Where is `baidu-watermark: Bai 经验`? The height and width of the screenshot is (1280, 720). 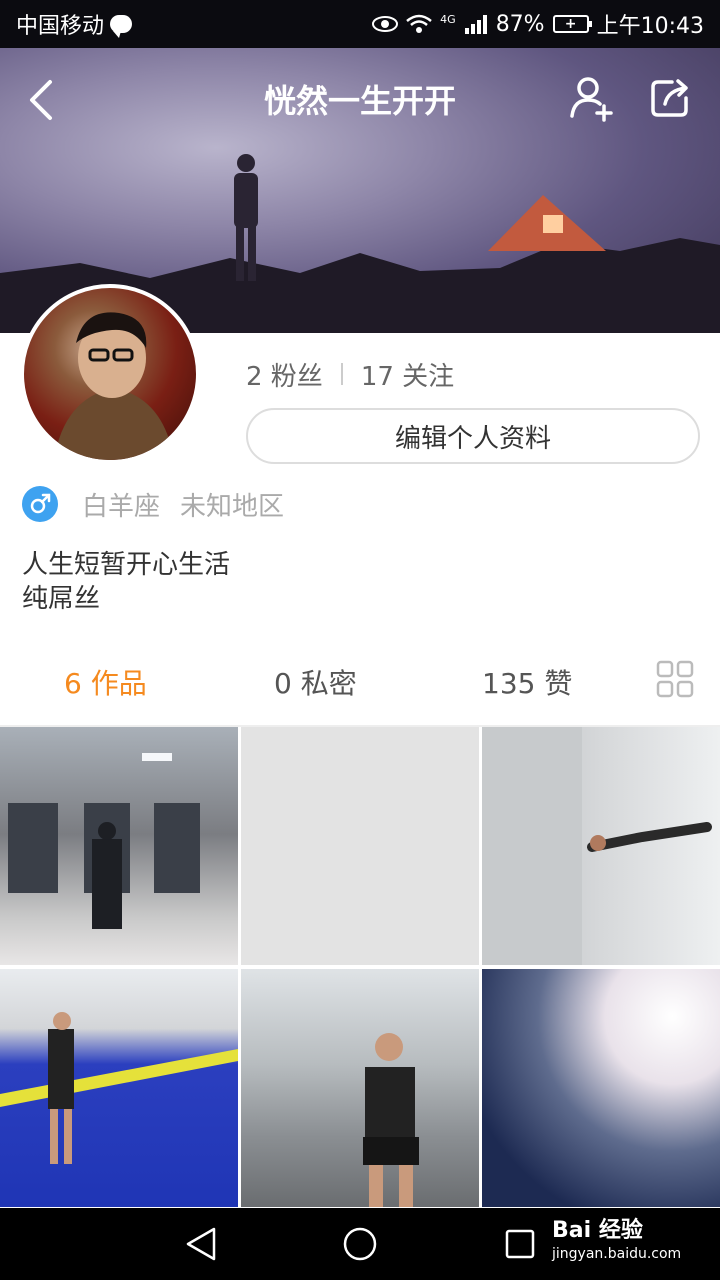 baidu-watermark: Bai 经验 is located at coordinates (597, 1230).